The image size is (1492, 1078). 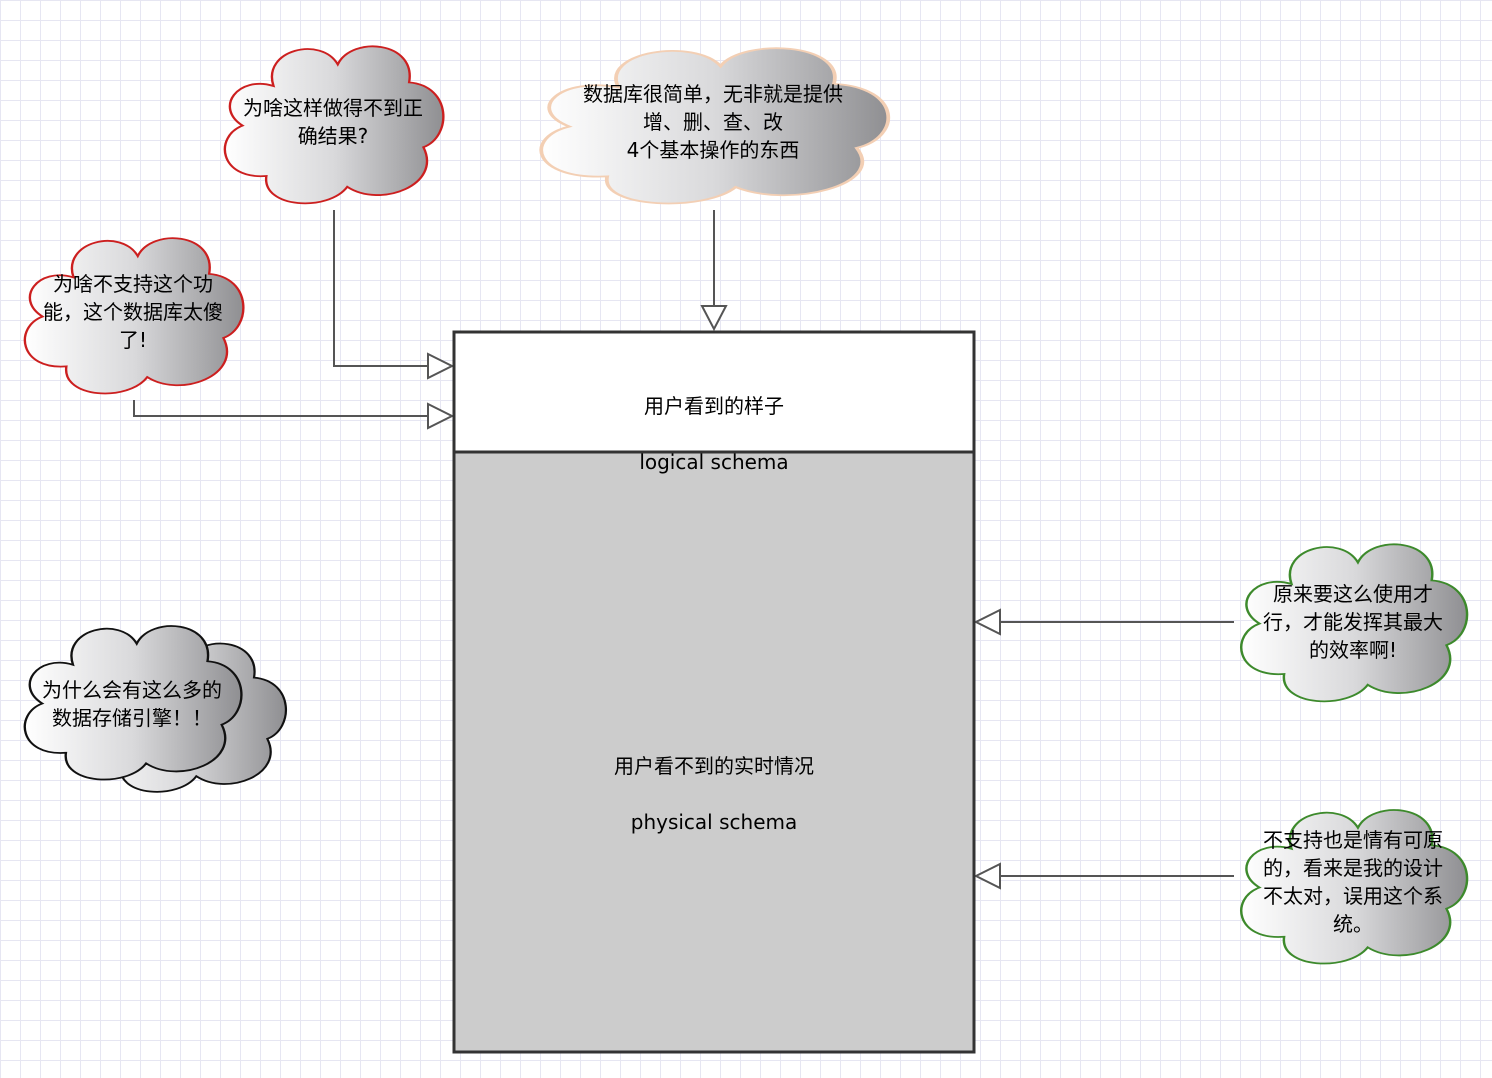 What do you see at coordinates (1353, 882) in the screenshot?
I see `cloud-understandable-text: 不支持也是情有可原 的，看来是我的设计 不太对，误用这个系 统。` at bounding box center [1353, 882].